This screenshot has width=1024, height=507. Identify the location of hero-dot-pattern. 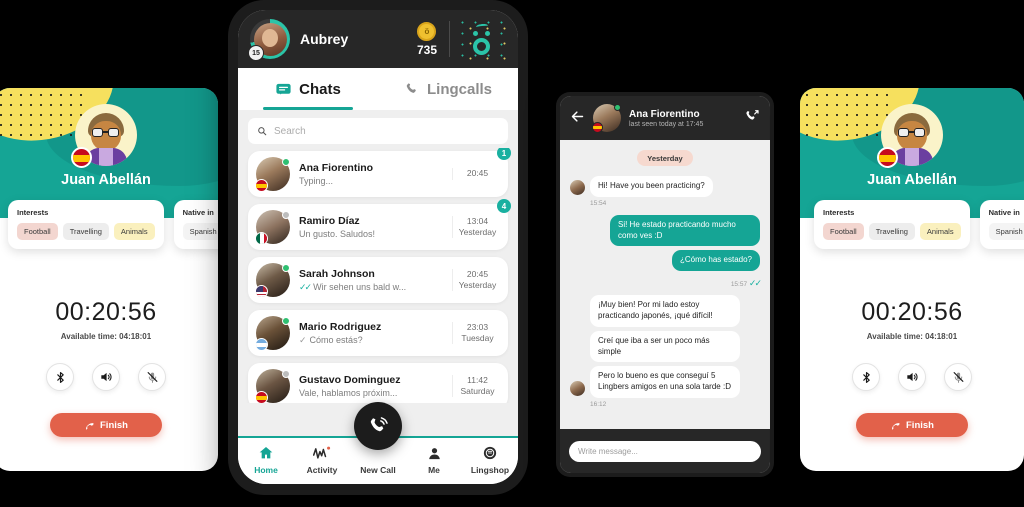
(41, 115).